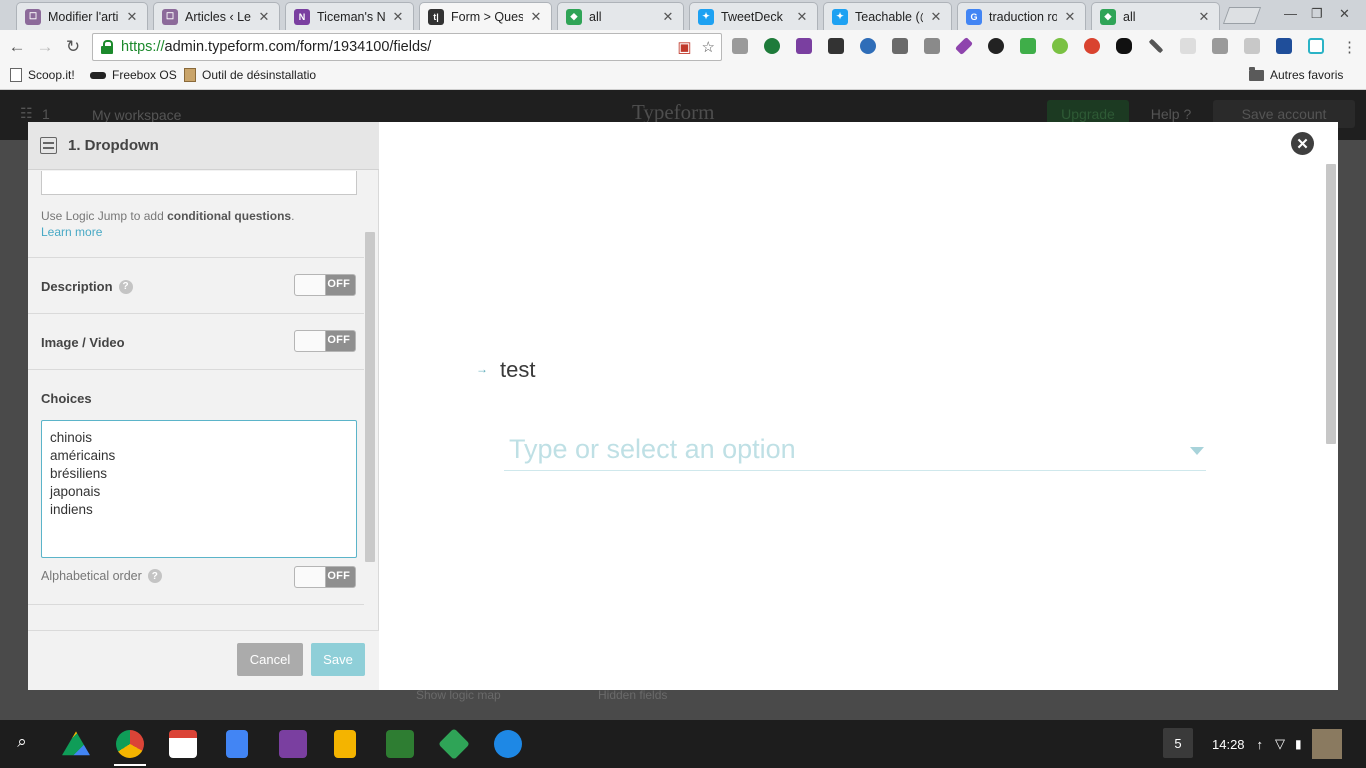 The image size is (1366, 768). What do you see at coordinates (836, 46) in the screenshot?
I see `film-extension-icon` at bounding box center [836, 46].